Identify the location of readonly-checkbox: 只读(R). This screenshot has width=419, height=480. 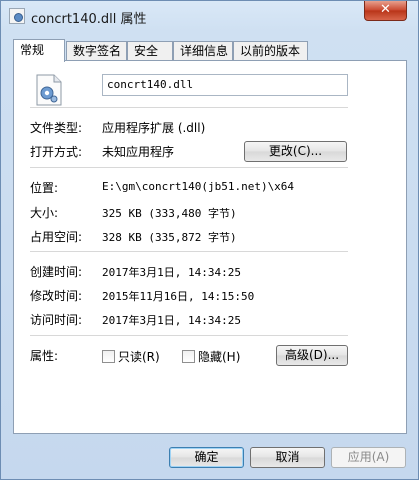
(131, 356).